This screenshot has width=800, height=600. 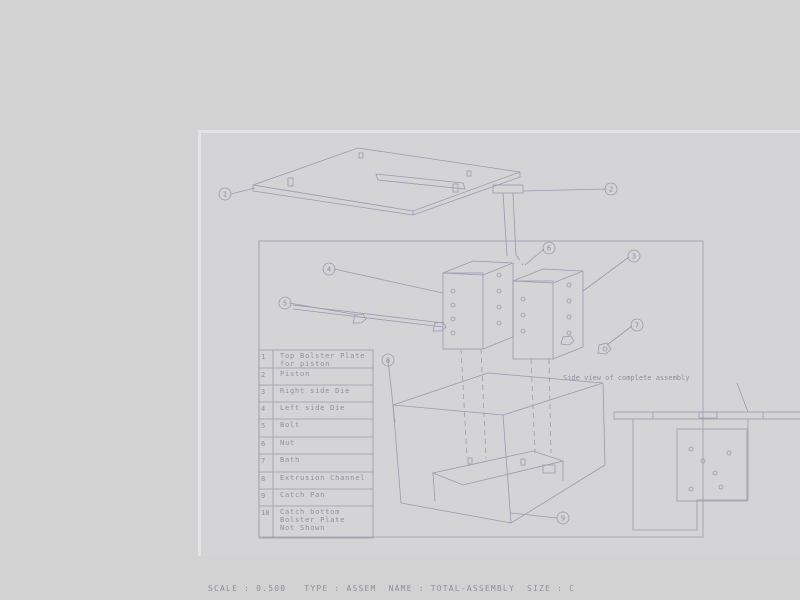 What do you see at coordinates (295, 374) in the screenshot?
I see `part-name: Piston` at bounding box center [295, 374].